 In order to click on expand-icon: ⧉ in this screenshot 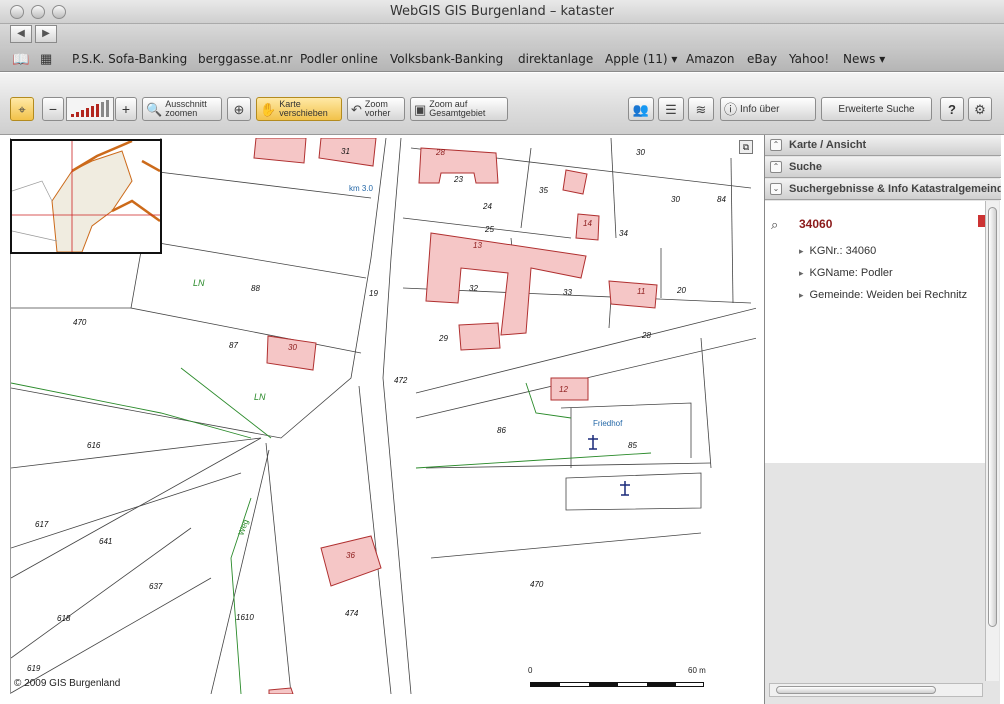, I will do `click(746, 147)`.